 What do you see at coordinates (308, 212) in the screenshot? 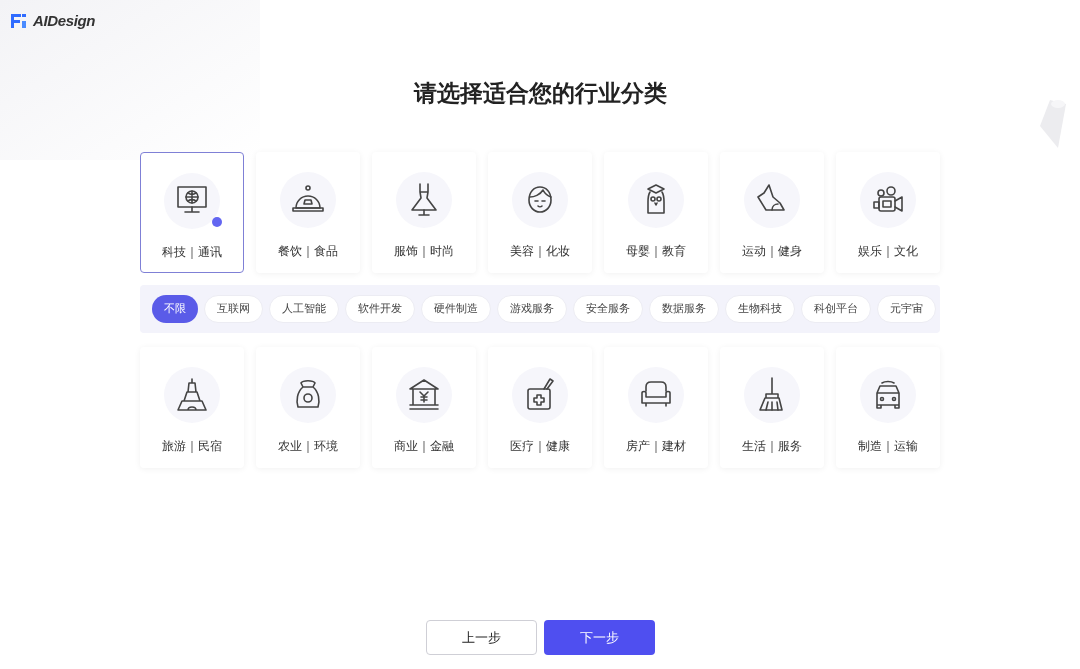
I see `category-card: 餐饮｜食品` at bounding box center [308, 212].